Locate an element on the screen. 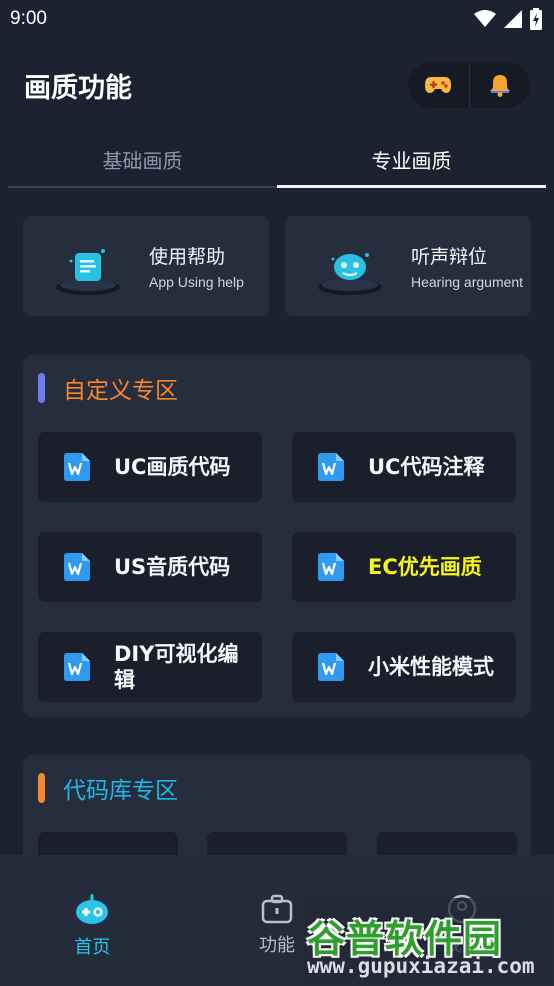 This screenshot has height=986, width=554. nav-features-label: 功能 is located at coordinates (277, 945).